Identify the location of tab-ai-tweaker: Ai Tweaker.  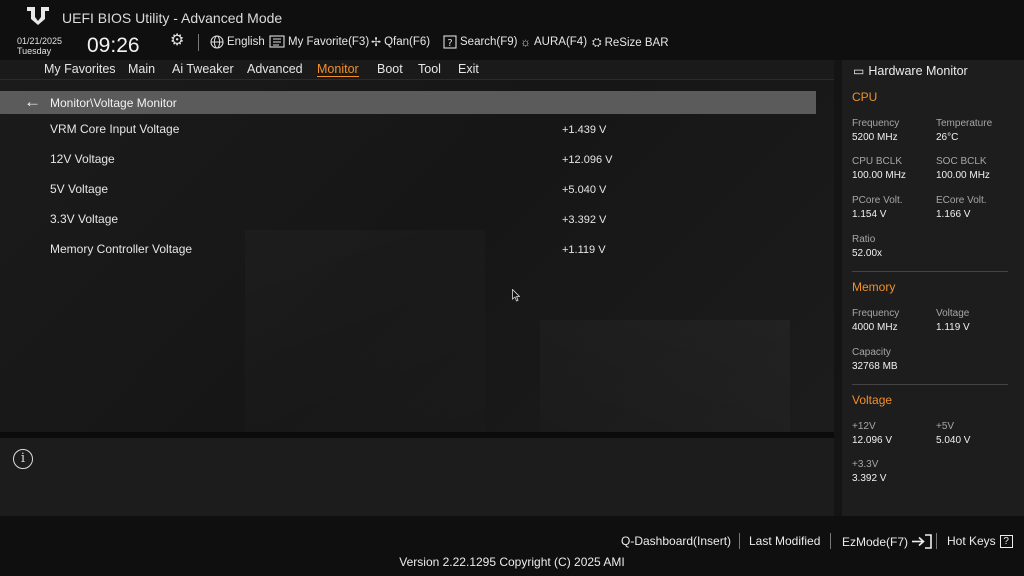
(203, 69).